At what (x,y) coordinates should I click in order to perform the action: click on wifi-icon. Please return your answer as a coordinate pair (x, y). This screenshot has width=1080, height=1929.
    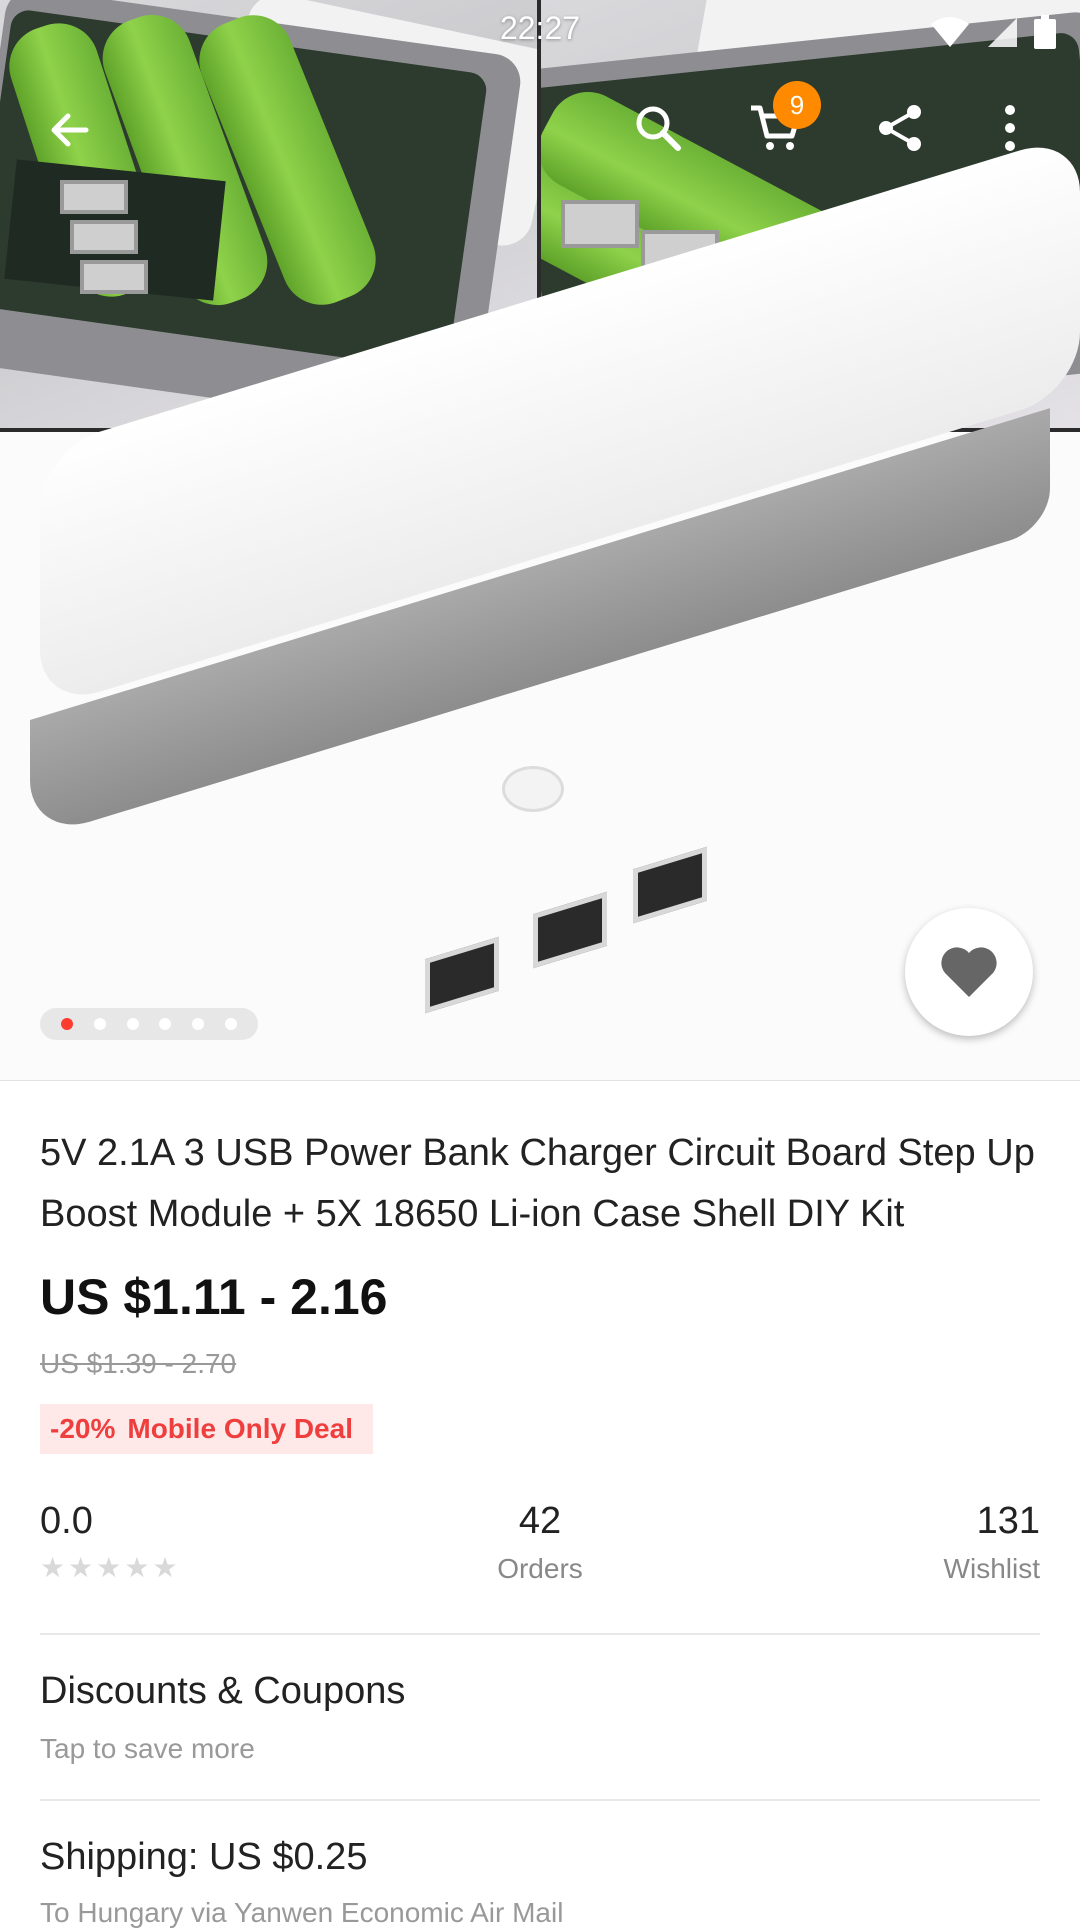
    Looking at the image, I should click on (950, 32).